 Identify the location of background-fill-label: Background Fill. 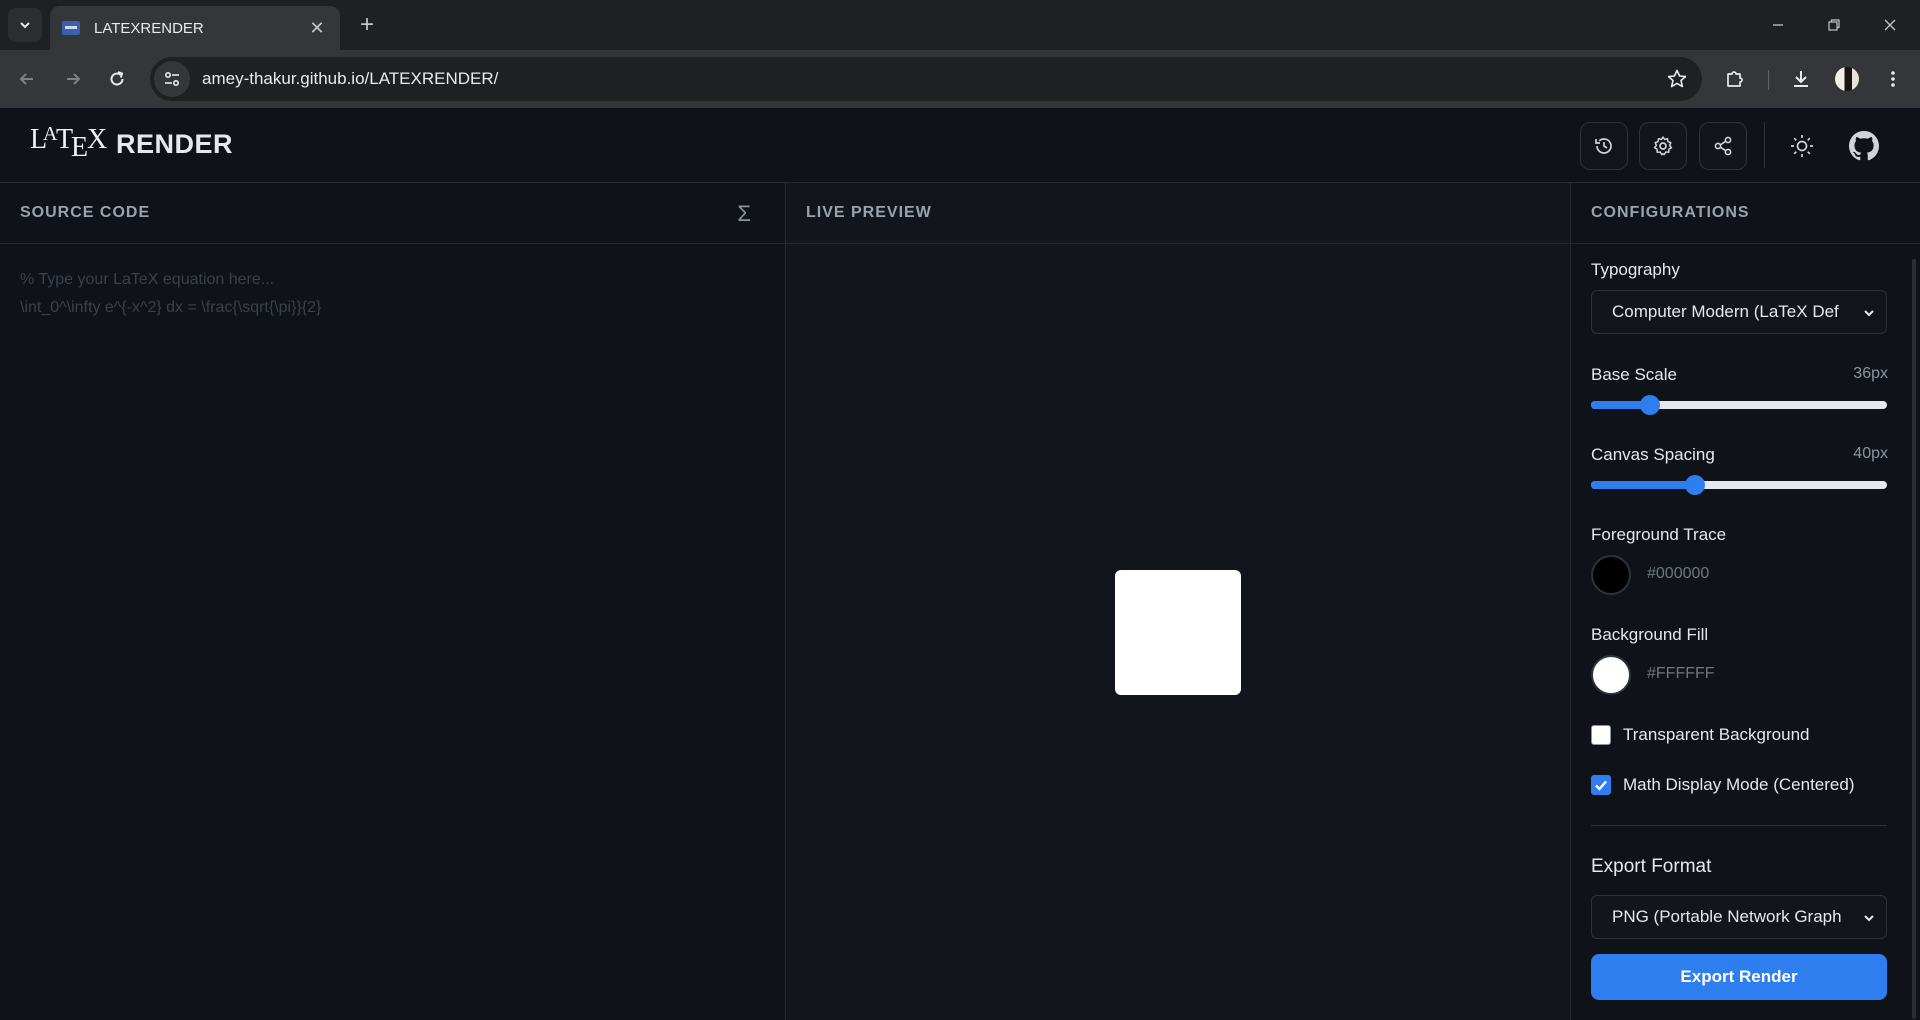
(1650, 634).